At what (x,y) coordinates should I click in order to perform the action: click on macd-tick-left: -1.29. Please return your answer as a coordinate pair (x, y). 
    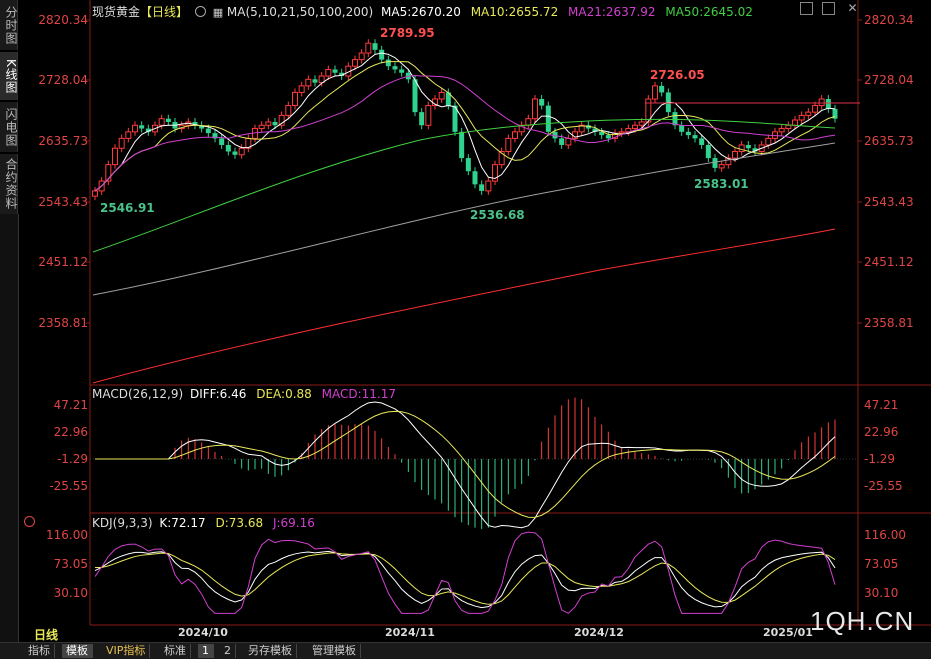
    Looking at the image, I should click on (72, 459).